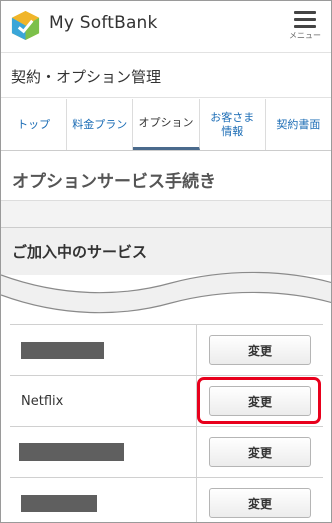 The height and width of the screenshot is (523, 332). I want to click on page-heading: オプションサービス手続き, so click(166, 176).